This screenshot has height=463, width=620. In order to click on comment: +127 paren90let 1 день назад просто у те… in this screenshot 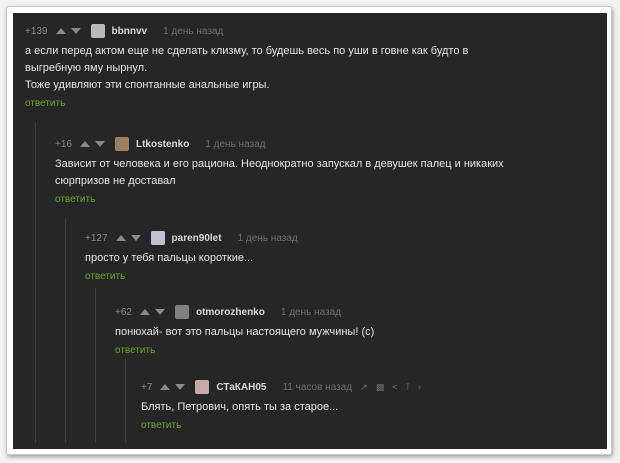, I will do `click(340, 256)`.